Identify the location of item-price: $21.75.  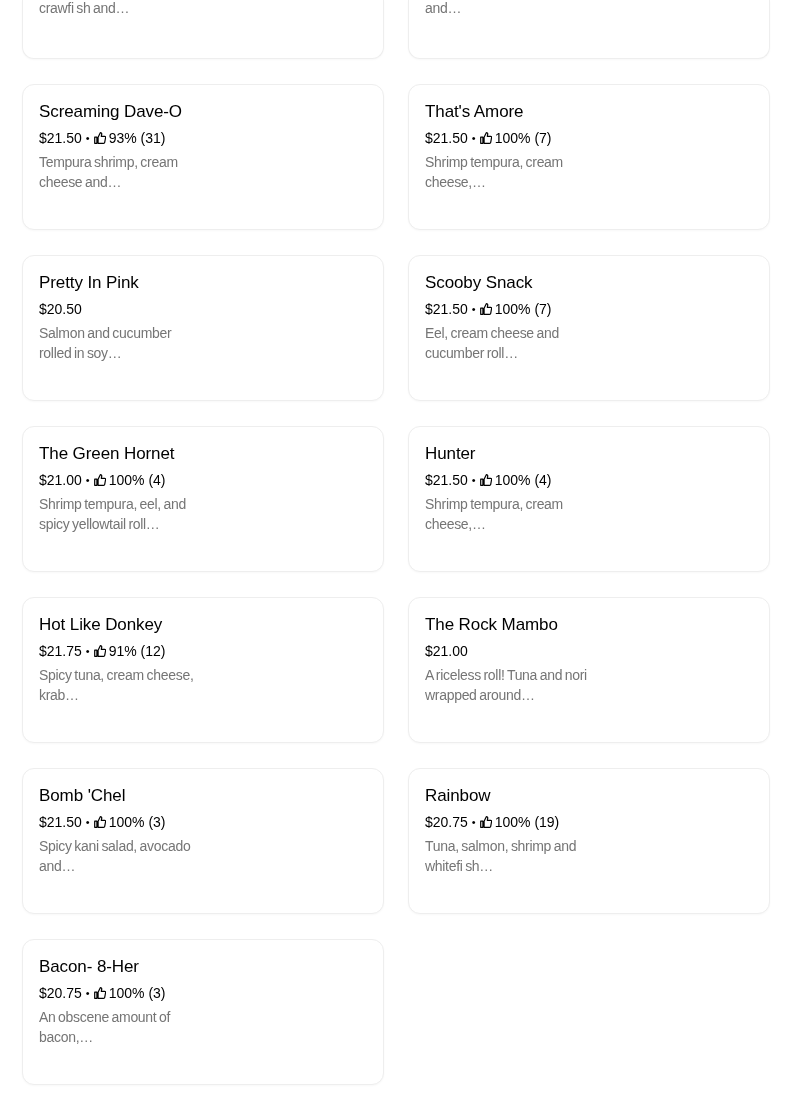
(60, 651).